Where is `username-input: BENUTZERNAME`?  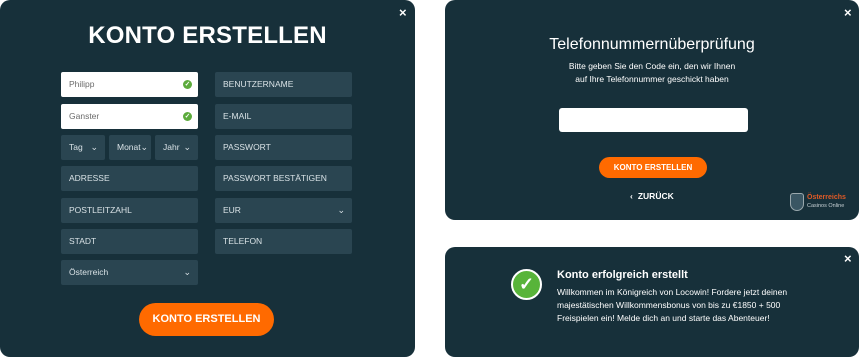
username-input: BENUTZERNAME is located at coordinates (283, 84).